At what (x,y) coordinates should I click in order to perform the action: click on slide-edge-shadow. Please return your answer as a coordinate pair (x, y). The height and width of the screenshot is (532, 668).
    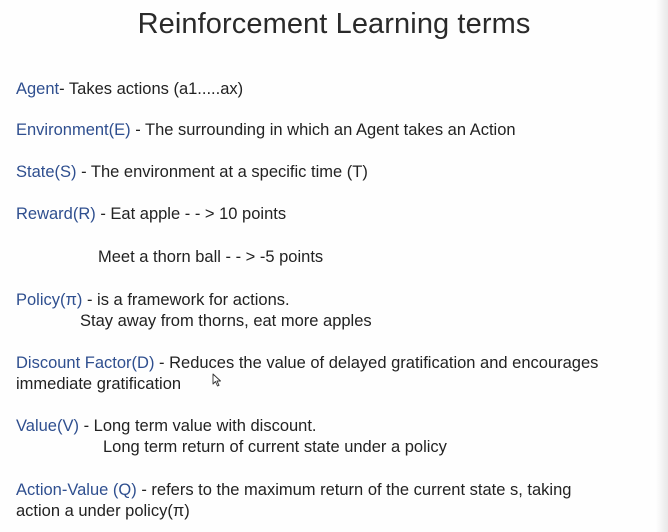
    Looking at the image, I should click on (662, 266).